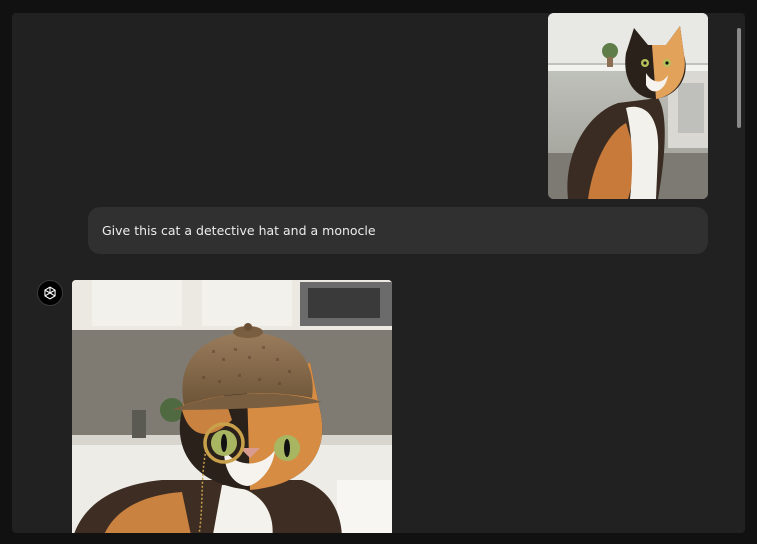 This screenshot has width=757, height=544. Describe the element at coordinates (739, 78) in the screenshot. I see `scrollbar-thumb` at that location.